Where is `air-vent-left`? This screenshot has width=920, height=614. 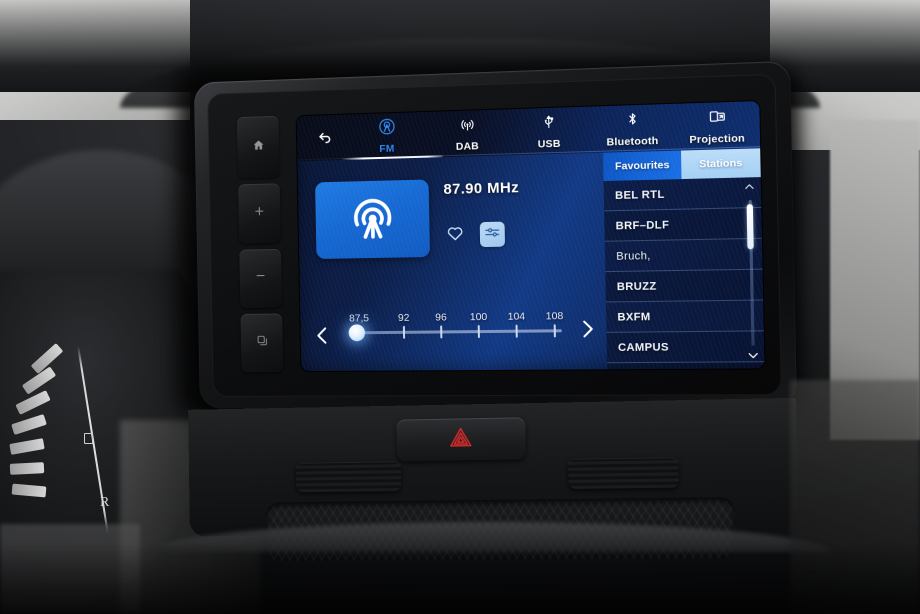
air-vent-left is located at coordinates (348, 477).